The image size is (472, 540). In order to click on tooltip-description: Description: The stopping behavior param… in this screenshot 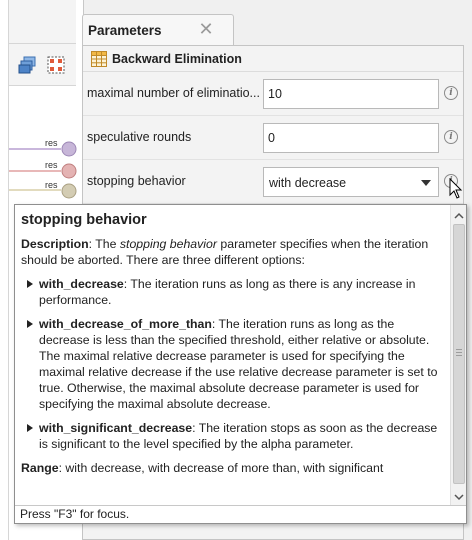, I will do `click(231, 252)`.